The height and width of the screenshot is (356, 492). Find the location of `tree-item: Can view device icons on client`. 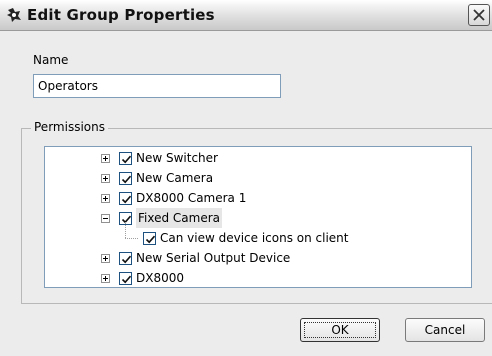

tree-item: Can view device icons on client is located at coordinates (258, 235).